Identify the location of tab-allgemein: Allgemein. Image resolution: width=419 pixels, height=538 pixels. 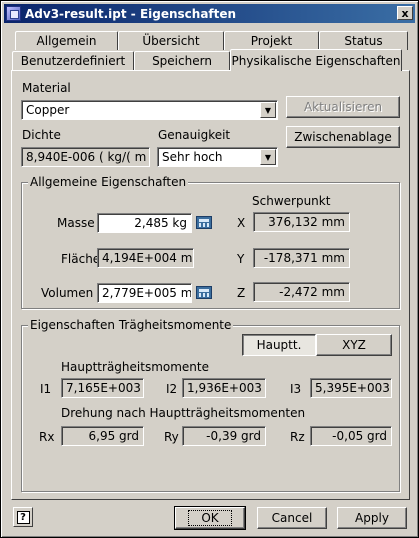
(66, 40).